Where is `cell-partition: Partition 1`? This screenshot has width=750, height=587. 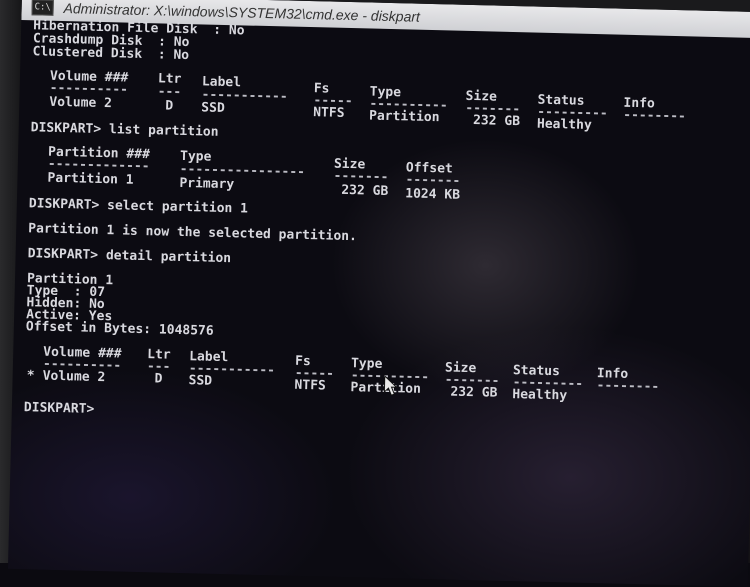
cell-partition: Partition 1 is located at coordinates (90, 179).